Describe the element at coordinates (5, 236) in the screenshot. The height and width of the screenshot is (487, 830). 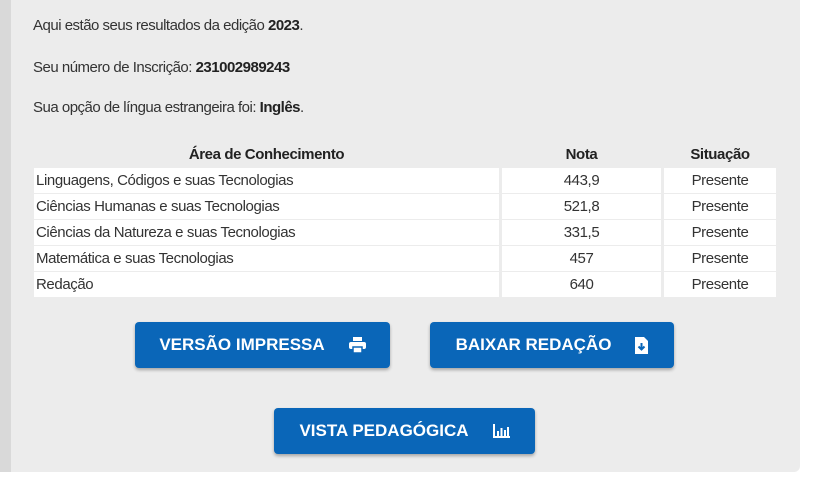
I see `left-accent-bar` at that location.